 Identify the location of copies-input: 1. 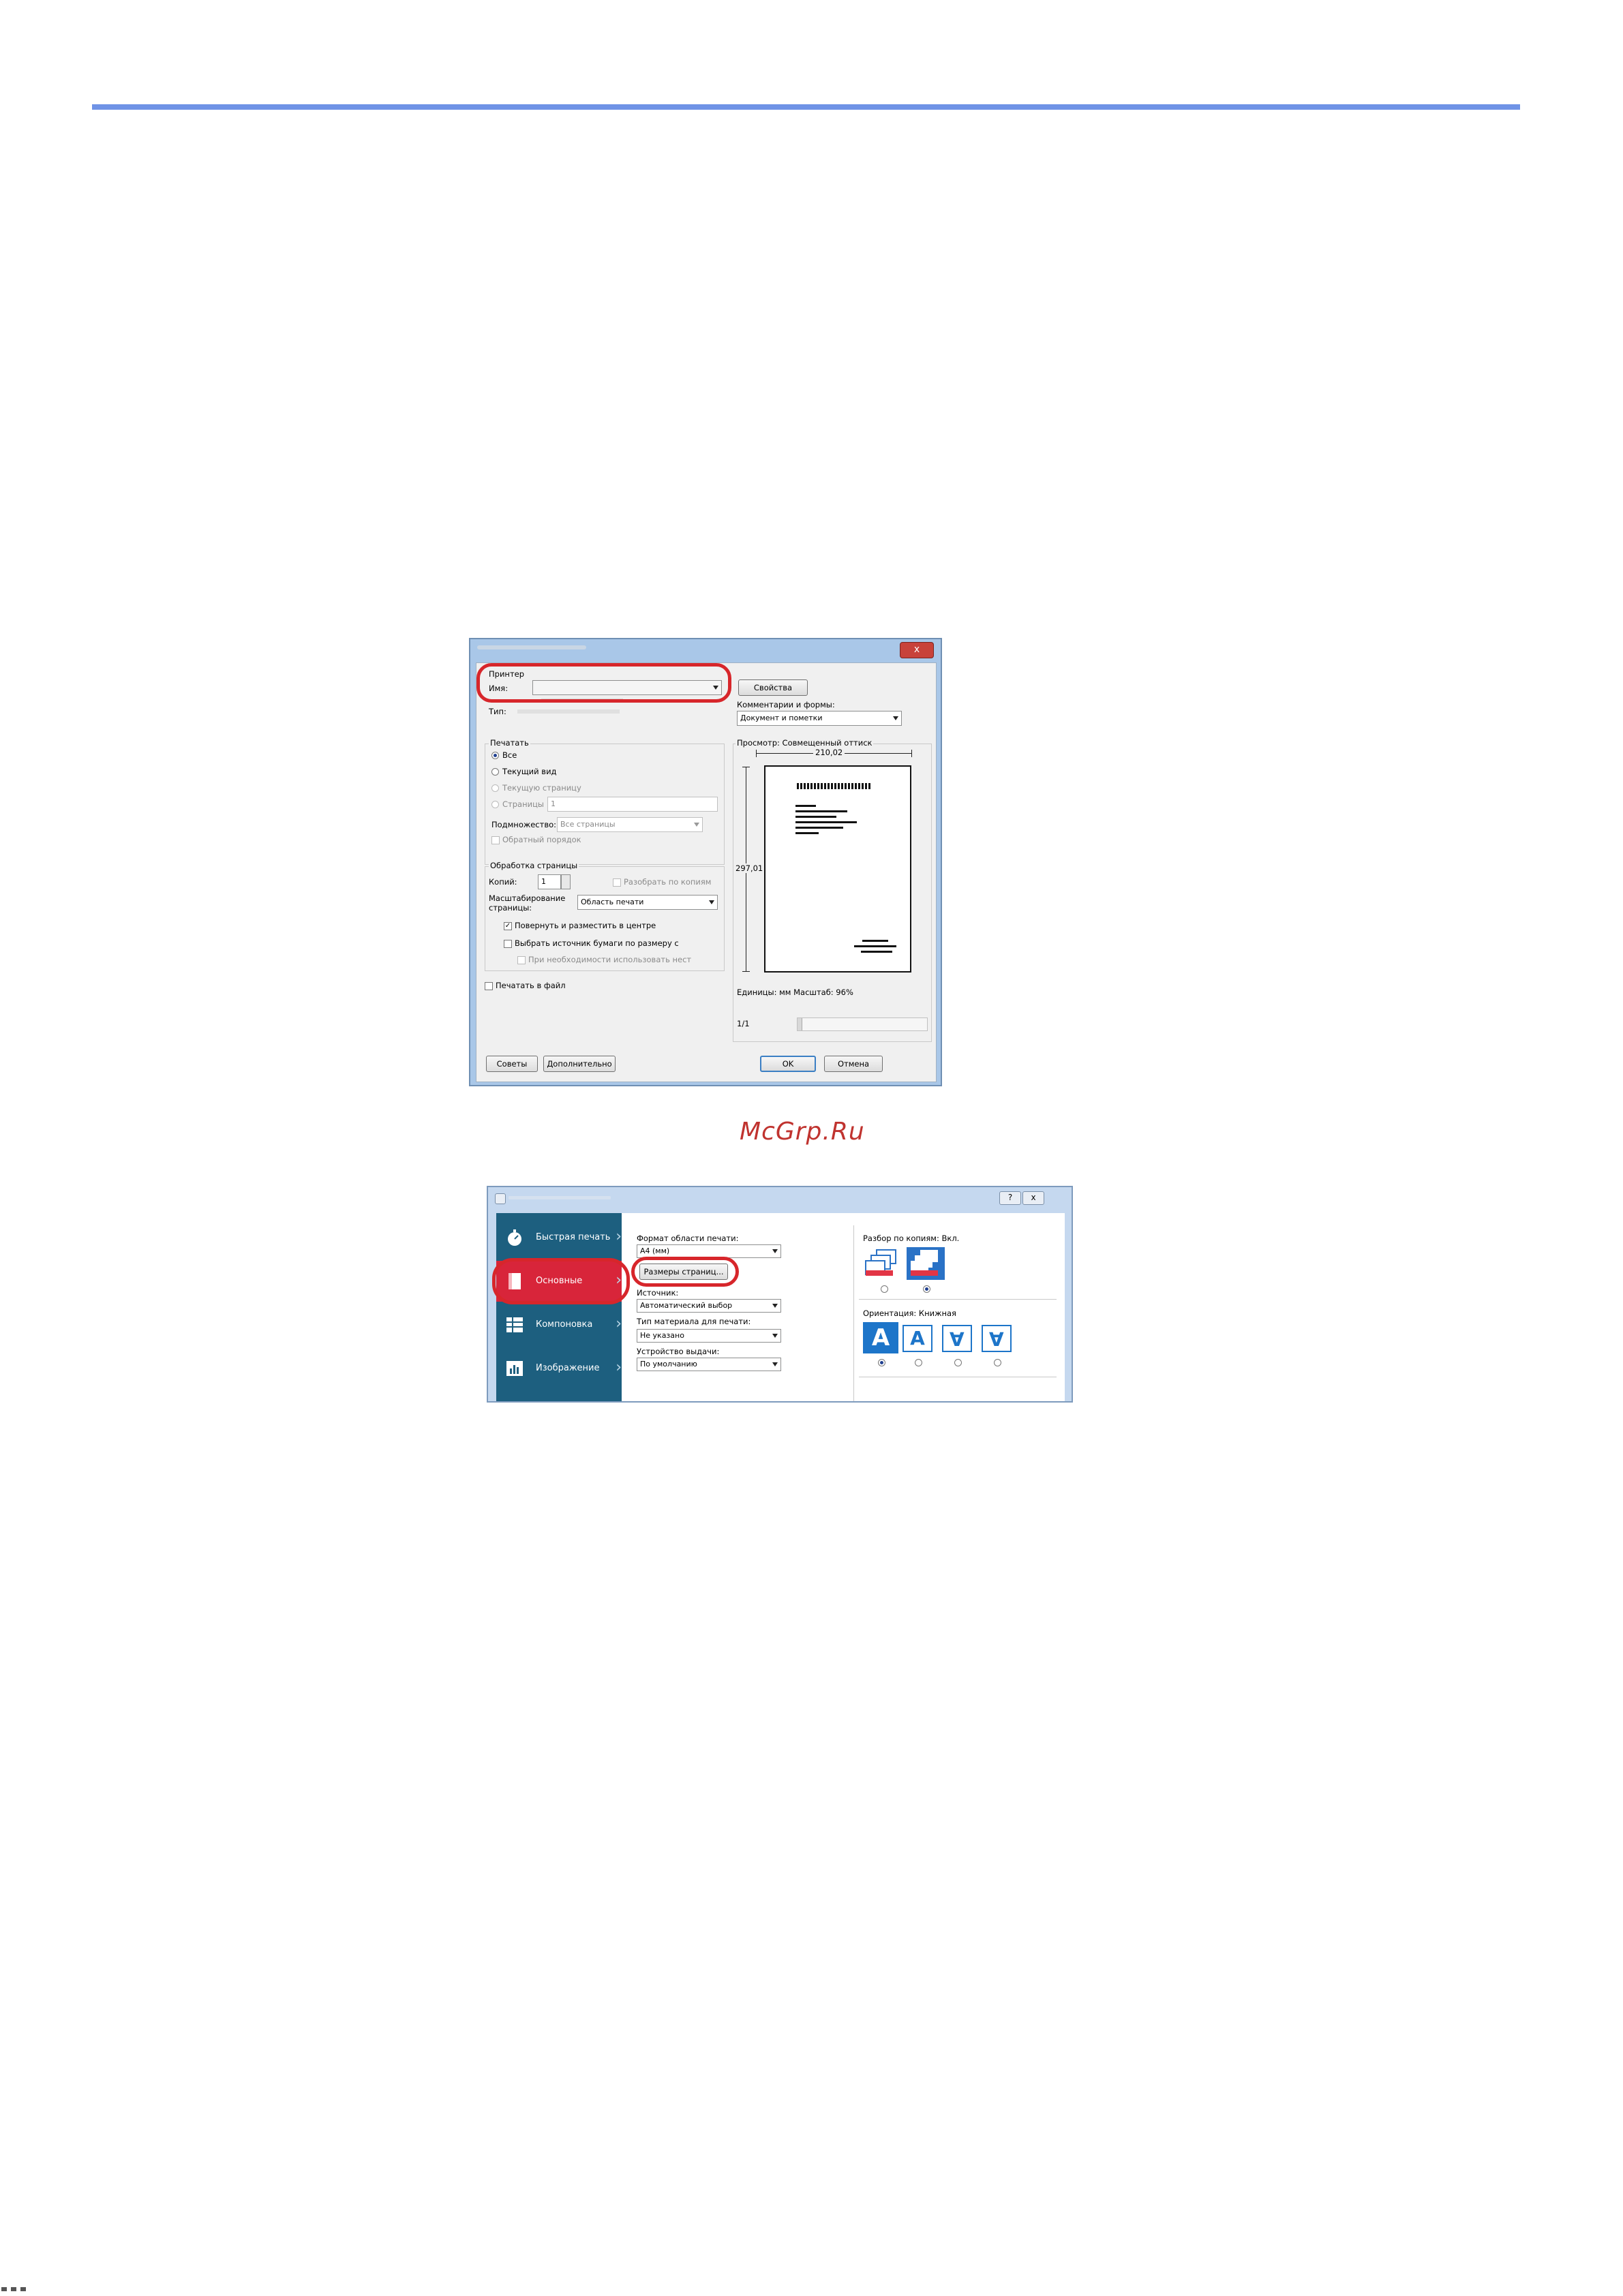
(549, 881).